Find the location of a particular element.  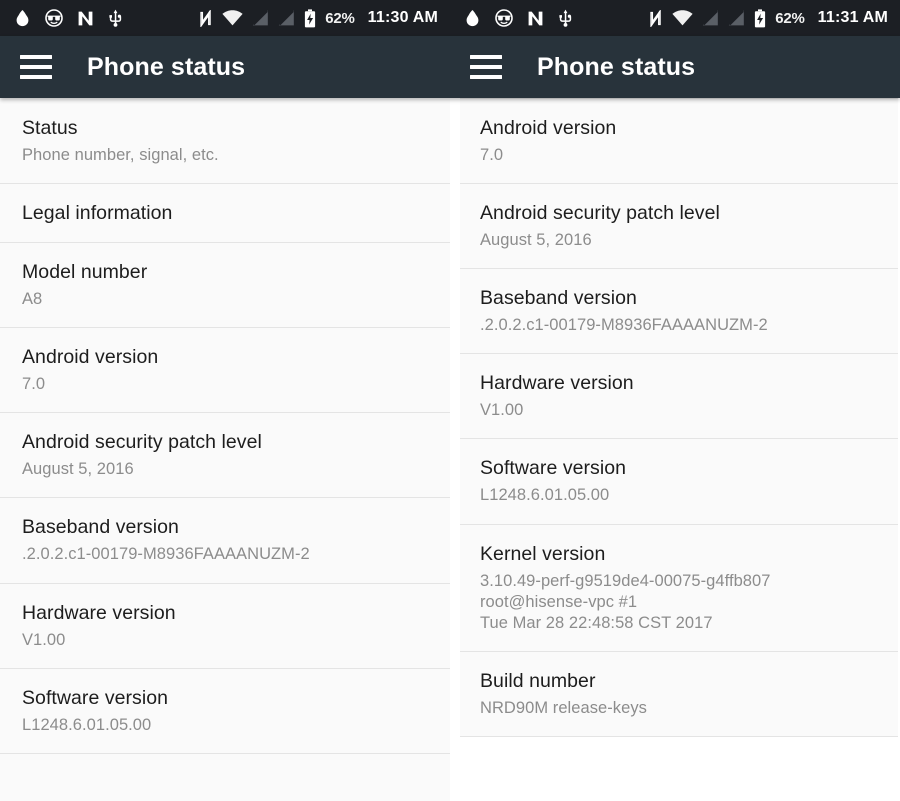

status-bar-right-icons: 62% 11:31 AM is located at coordinates (768, 18).